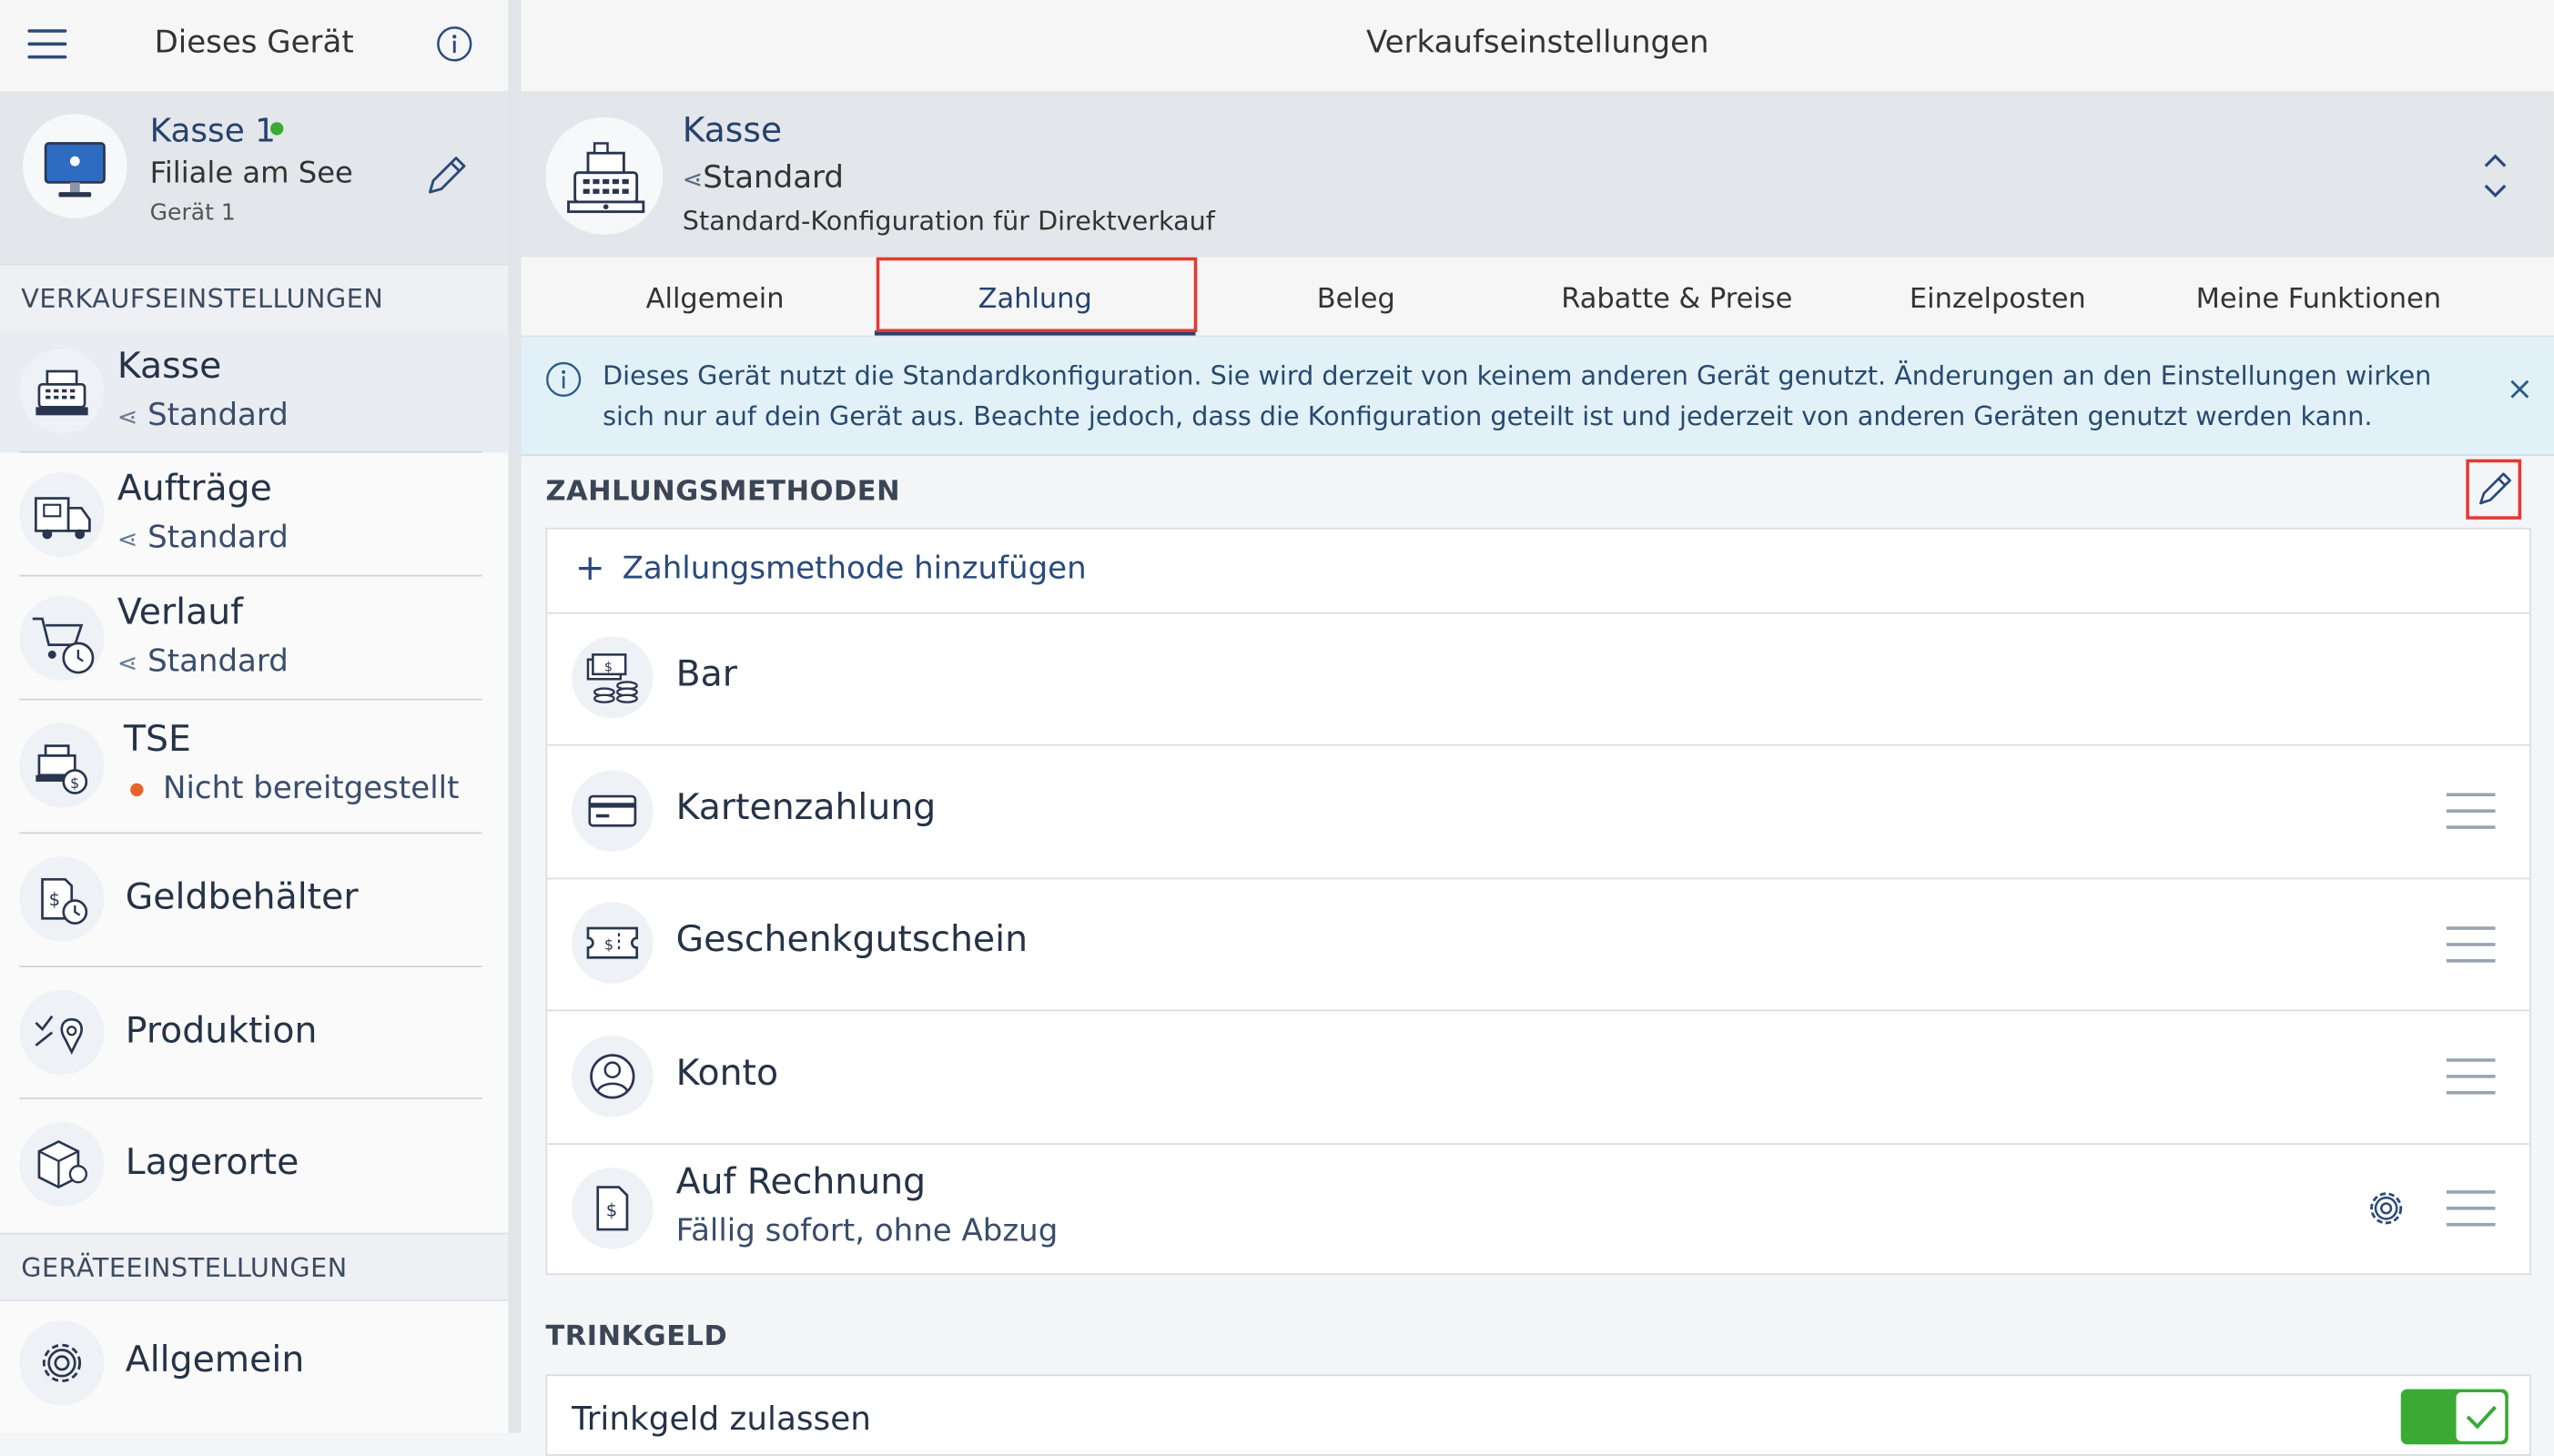 The image size is (2554, 1456). Describe the element at coordinates (254, 392) in the screenshot. I see `sidebar-item-kasse: Kasse ⋖ Standard` at that location.